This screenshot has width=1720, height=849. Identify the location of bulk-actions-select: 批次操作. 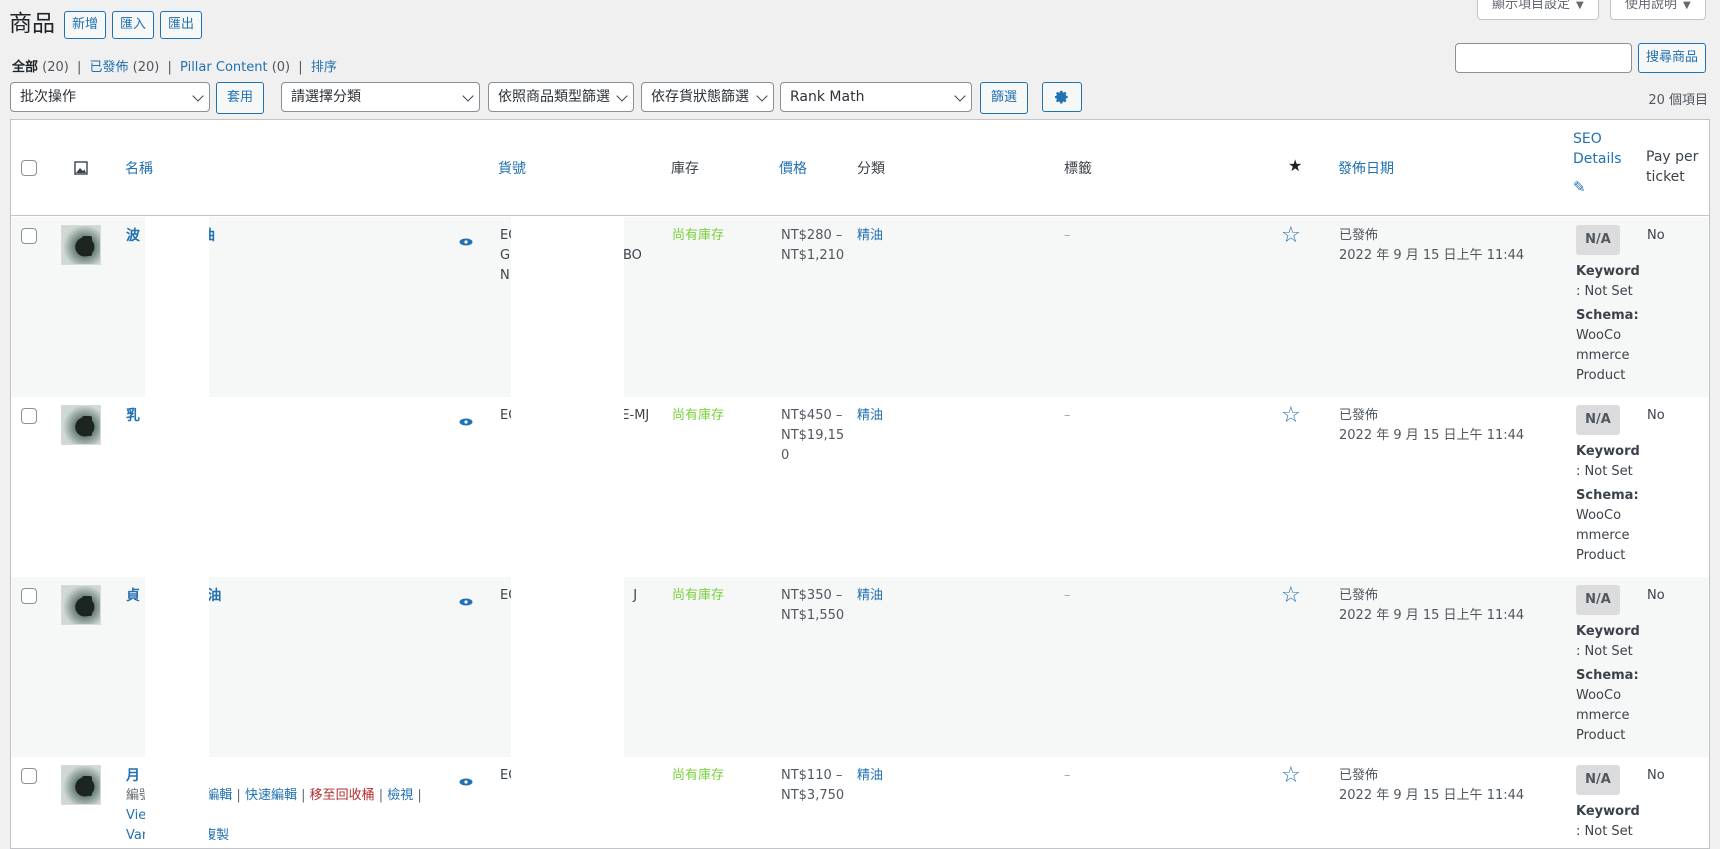
(110, 97).